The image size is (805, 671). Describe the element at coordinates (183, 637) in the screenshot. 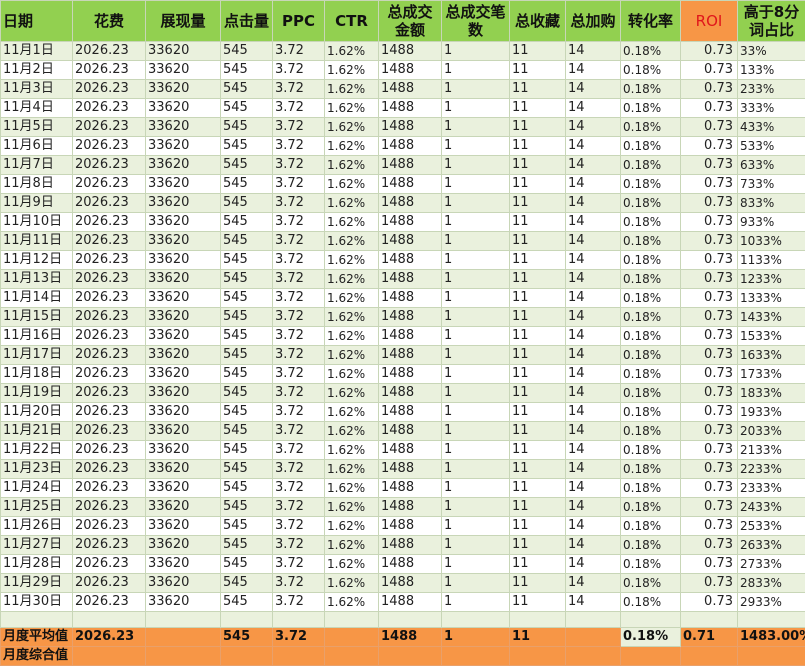

I see `summary-cell-impressions` at that location.